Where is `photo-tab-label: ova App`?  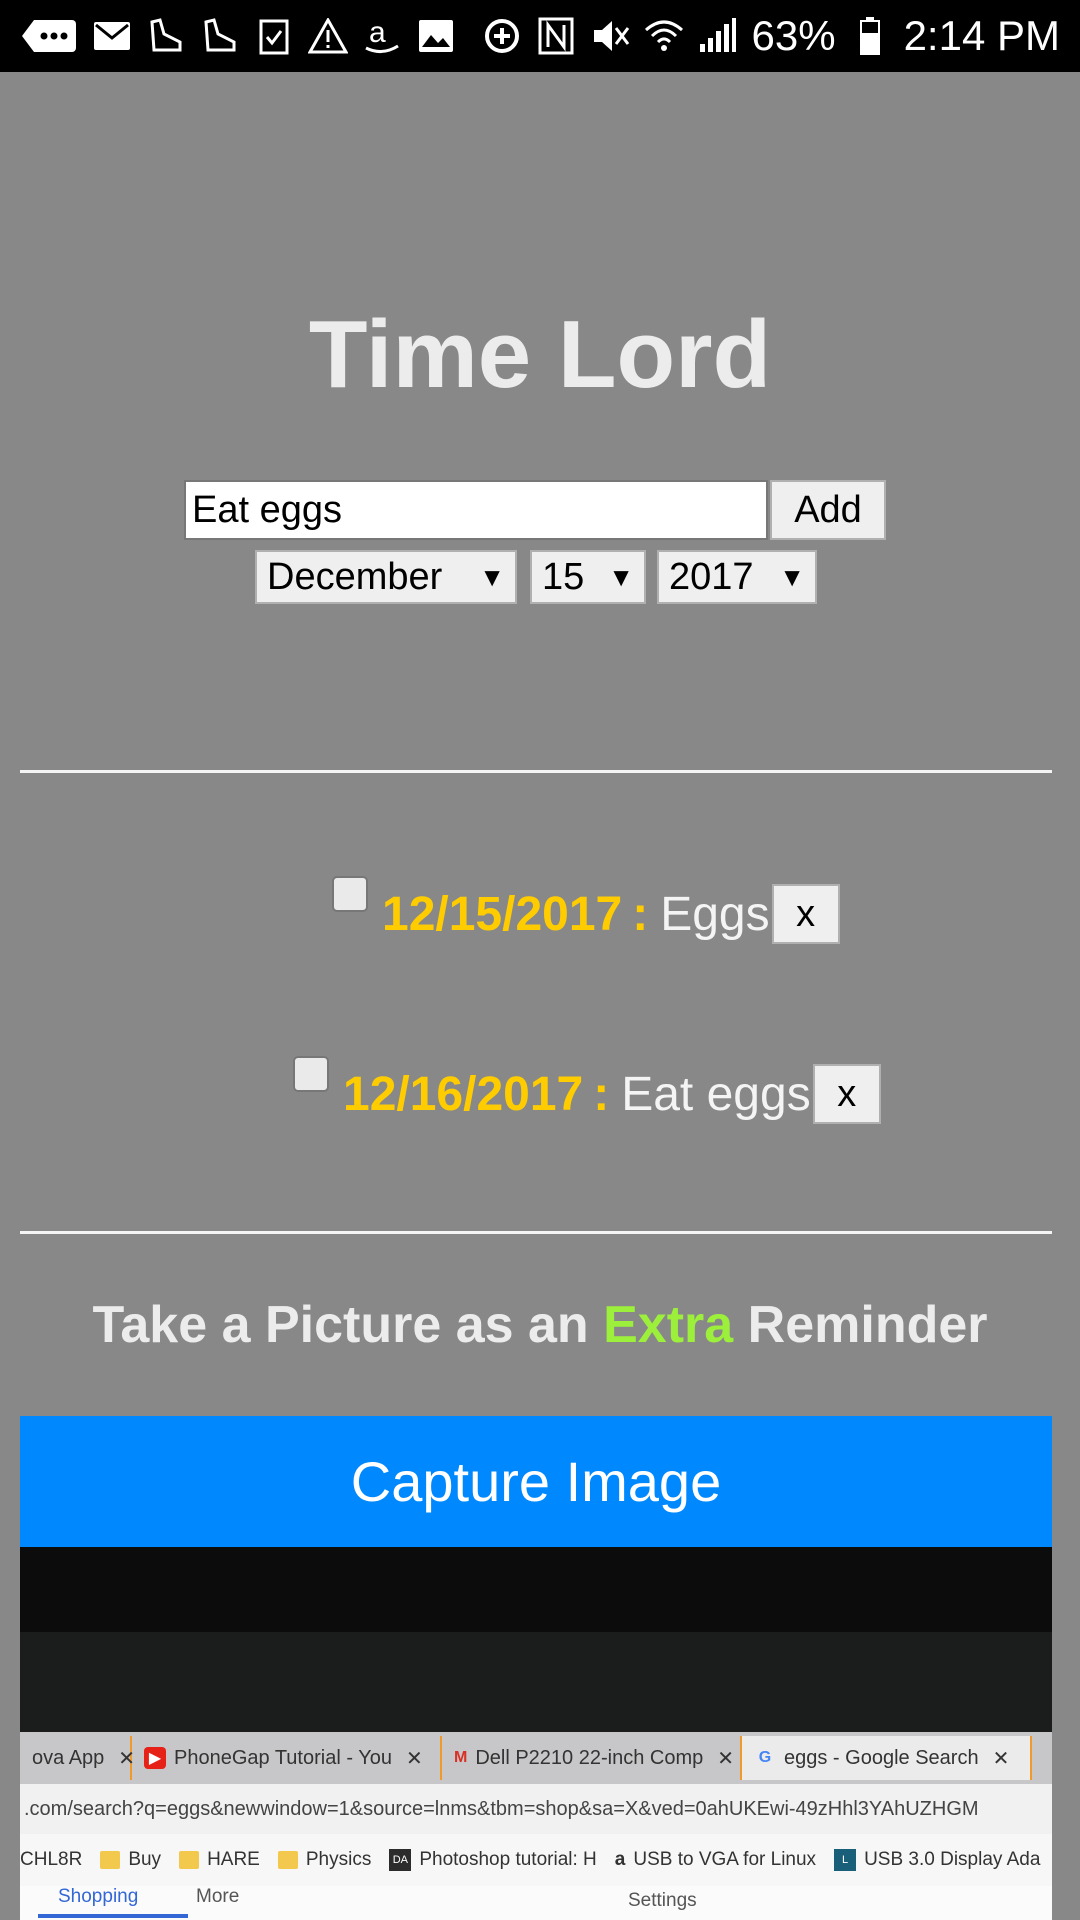
photo-tab-label: ova App is located at coordinates (68, 1757).